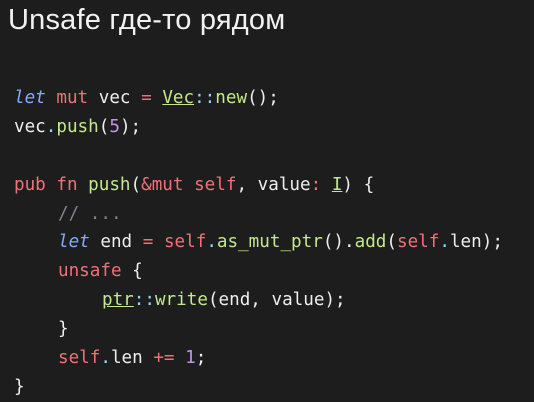 The image size is (534, 402). Describe the element at coordinates (132, 271) in the screenshot. I see `code-token: {` at that location.